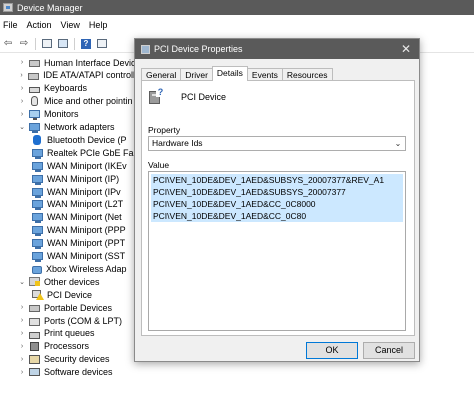  What do you see at coordinates (86, 256) in the screenshot?
I see `tree-item-label: WAN Miniport (SST` at bounding box center [86, 256].